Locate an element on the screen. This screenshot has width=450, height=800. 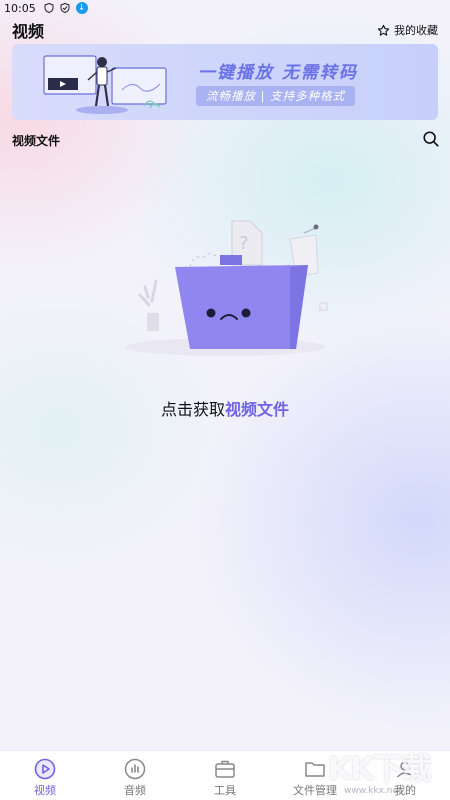
shield-check-icon is located at coordinates (65, 8).